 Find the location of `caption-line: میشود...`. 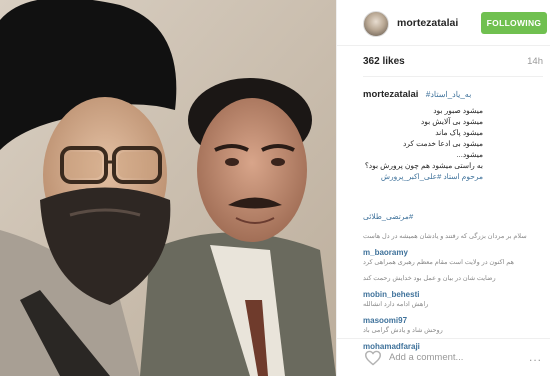

caption-line: میشود... is located at coordinates (469, 154).